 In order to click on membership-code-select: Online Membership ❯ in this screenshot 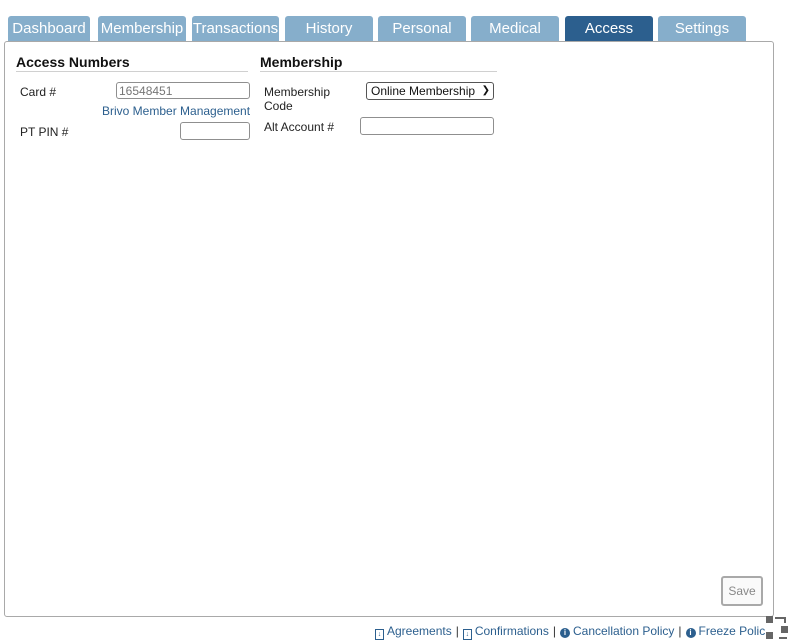, I will do `click(430, 91)`.